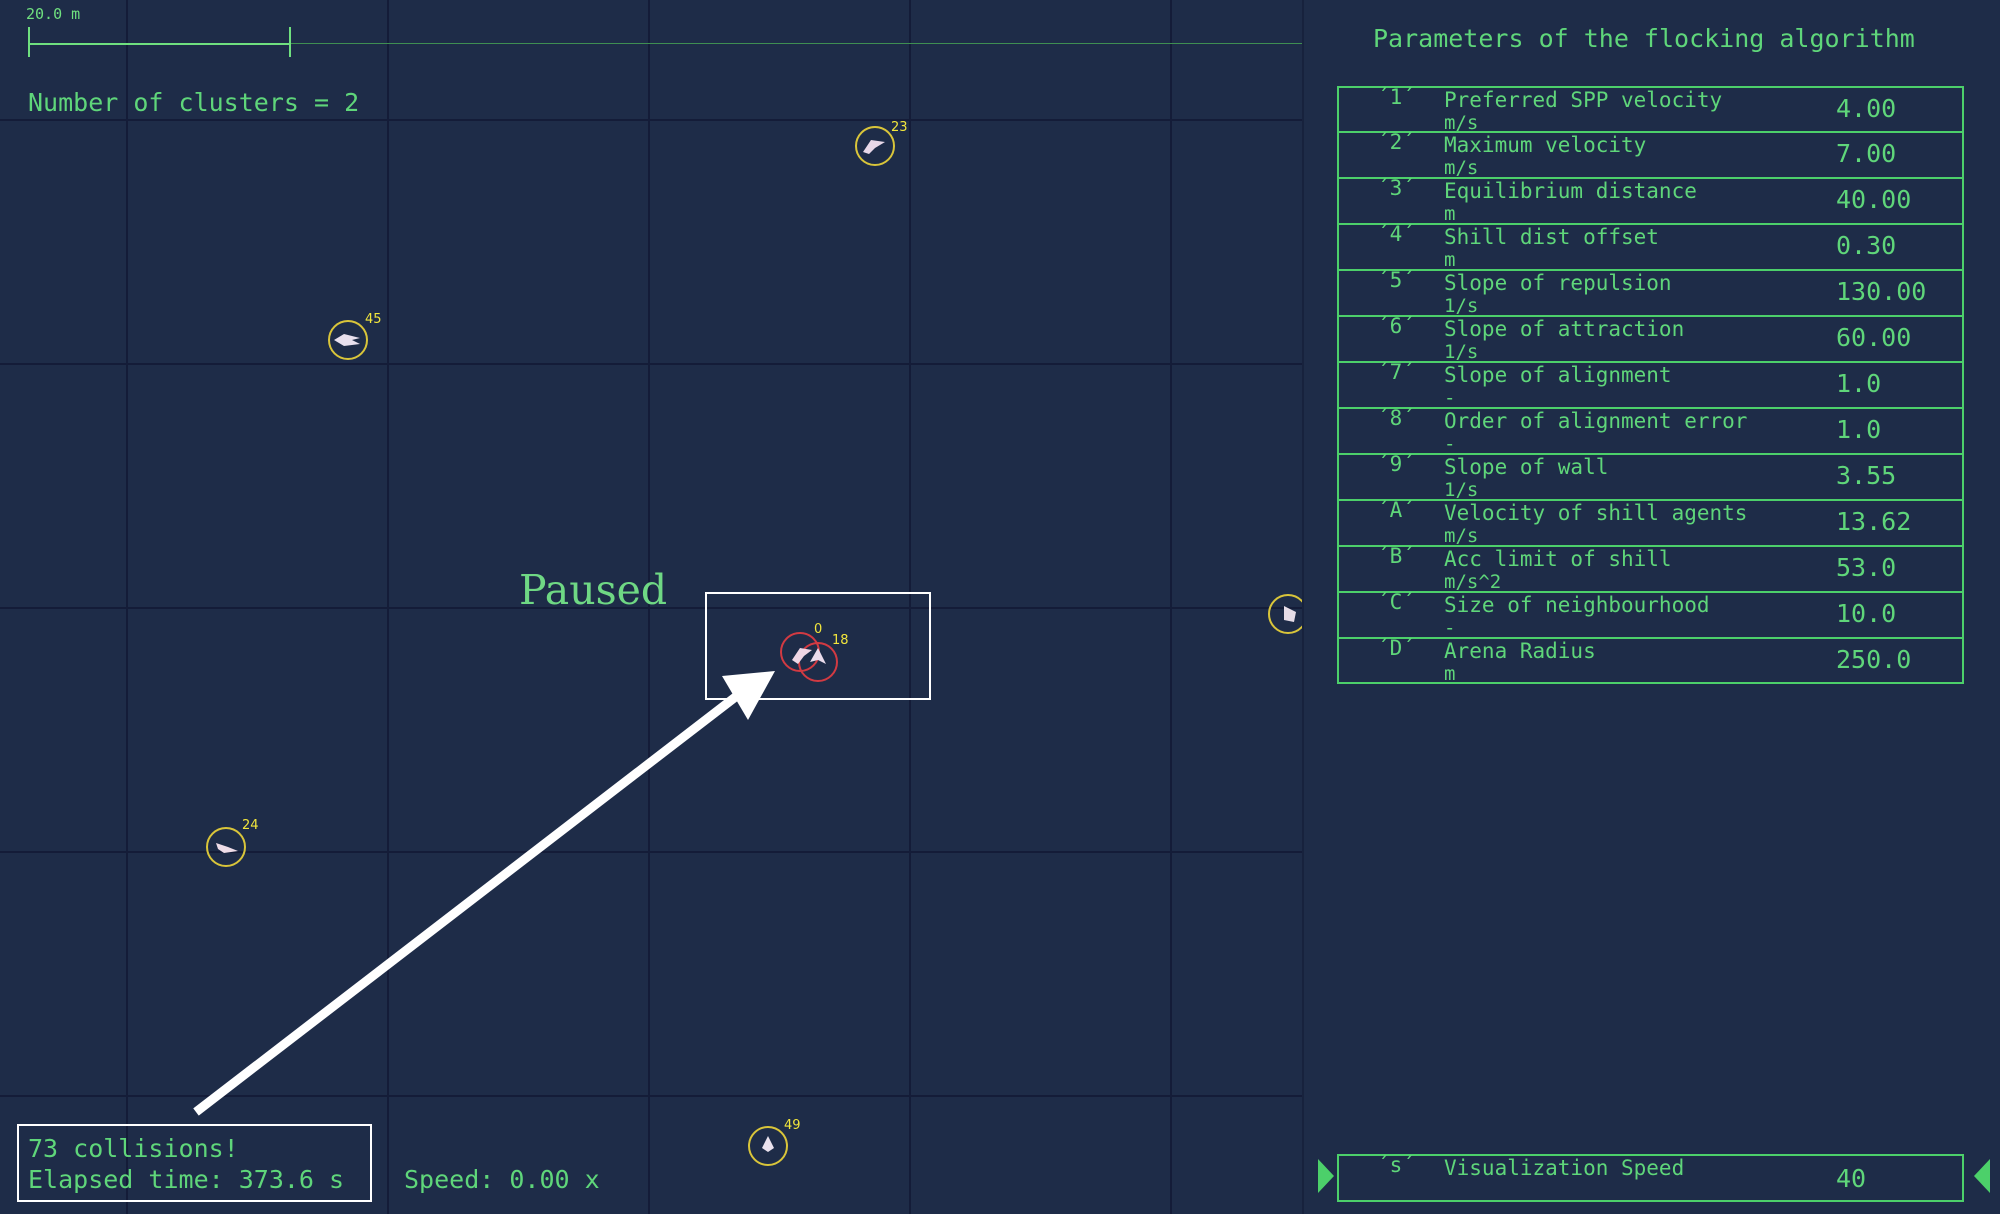  Describe the element at coordinates (1396, 602) in the screenshot. I see `param-key: ´C´` at that location.